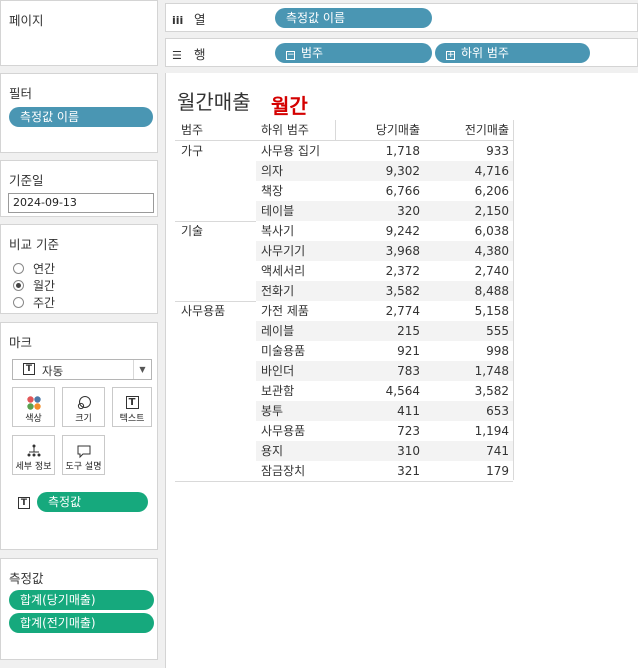 This screenshot has height=668, width=638. I want to click on rows-pill-subcategory: + 하위 범주, so click(512, 53).